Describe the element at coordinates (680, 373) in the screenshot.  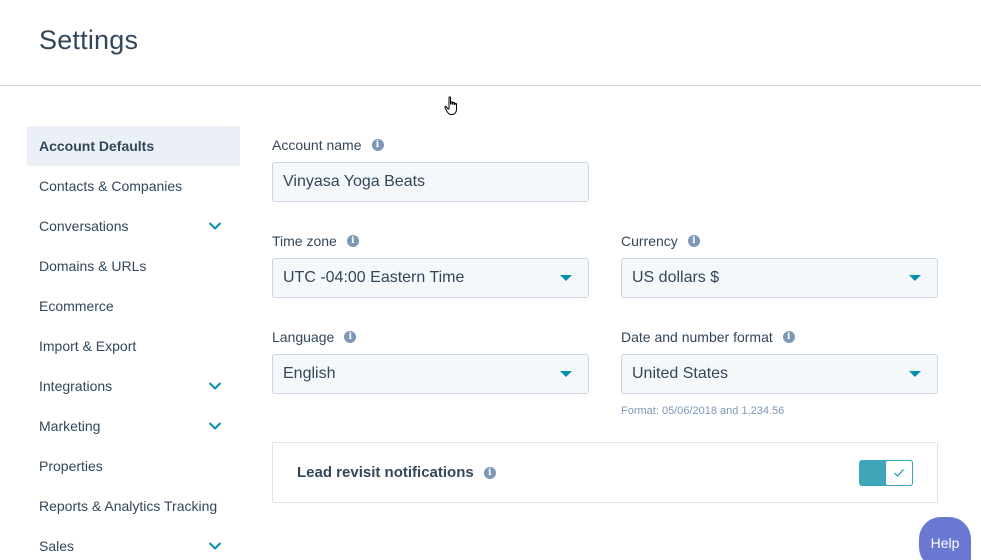
I see `date-format-value: United States` at that location.